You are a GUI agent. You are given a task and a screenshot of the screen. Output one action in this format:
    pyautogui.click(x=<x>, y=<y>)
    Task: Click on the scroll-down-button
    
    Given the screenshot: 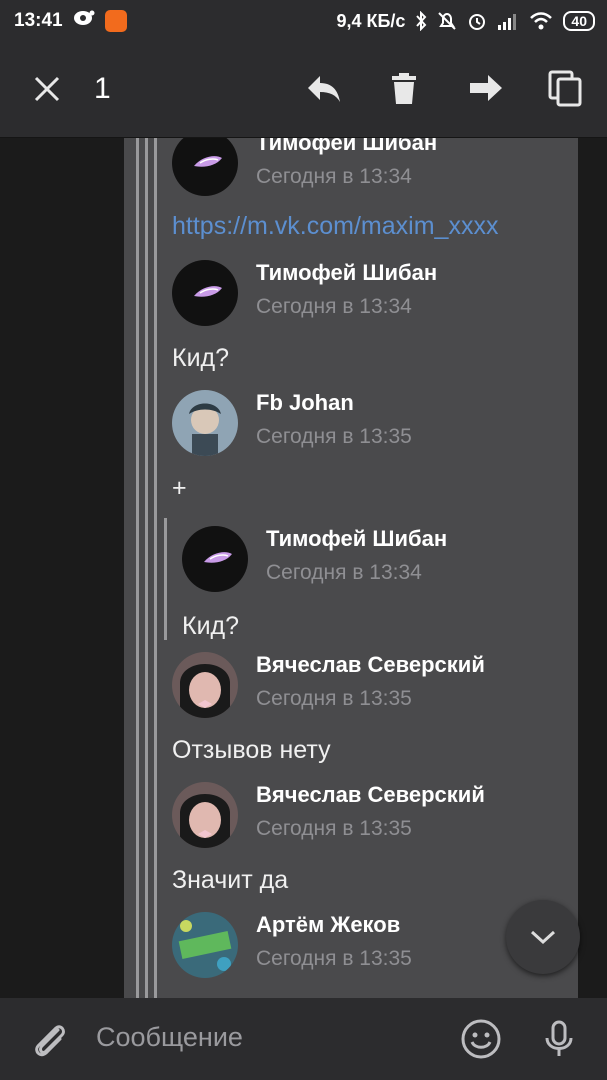 What is the action you would take?
    pyautogui.click(x=543, y=937)
    